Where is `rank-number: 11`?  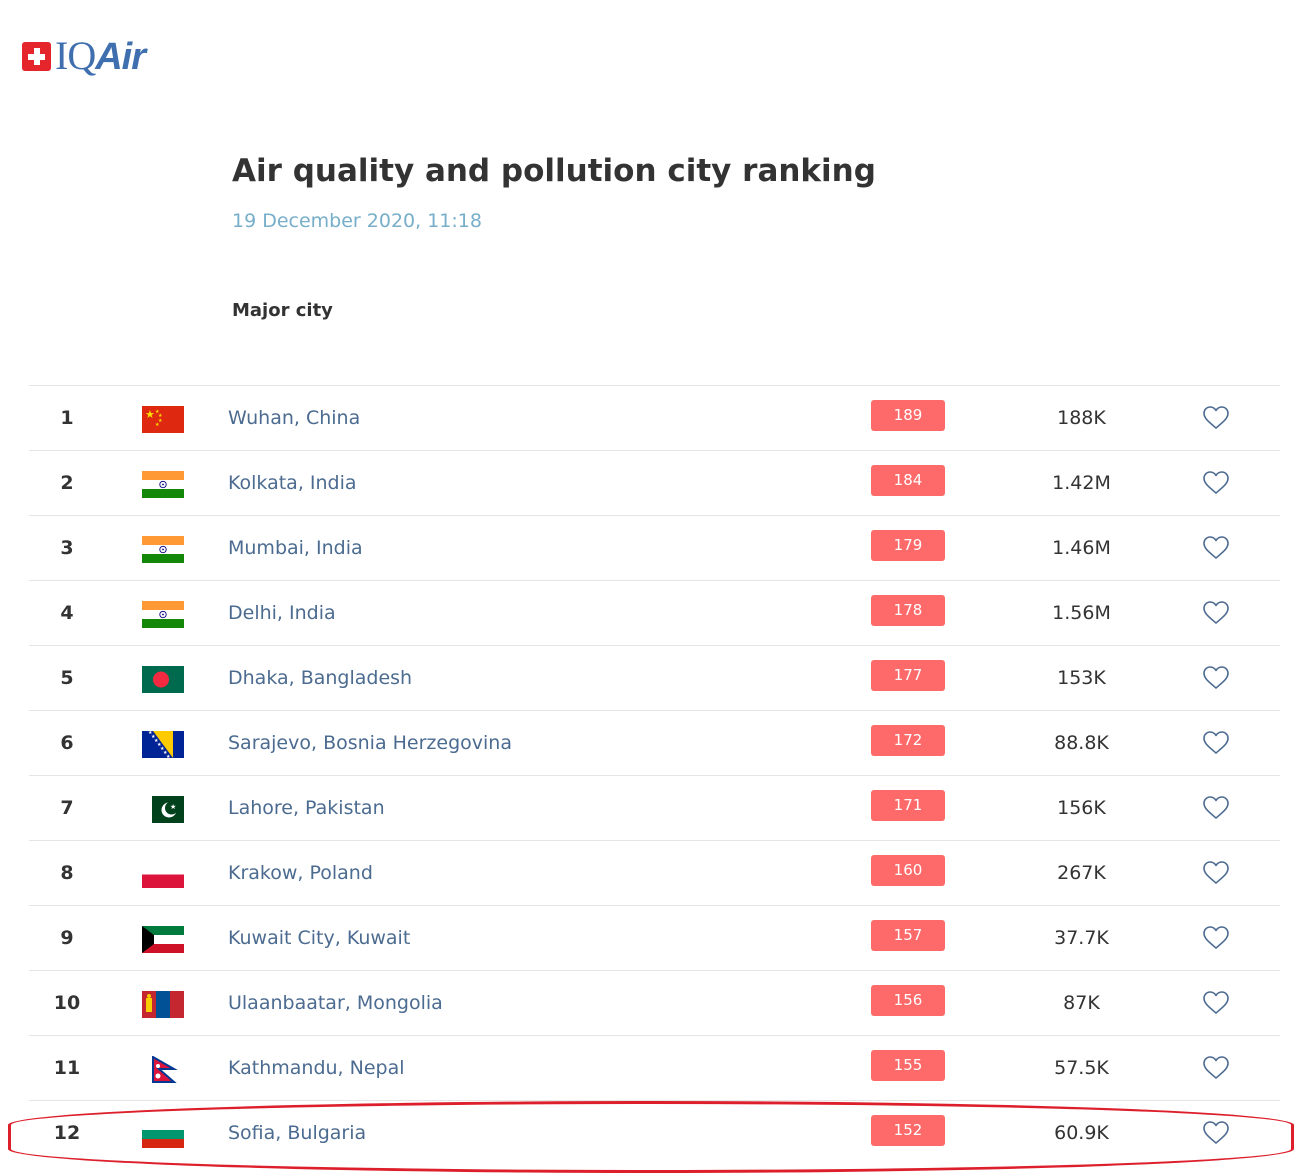
rank-number: 11 is located at coordinates (67, 1068).